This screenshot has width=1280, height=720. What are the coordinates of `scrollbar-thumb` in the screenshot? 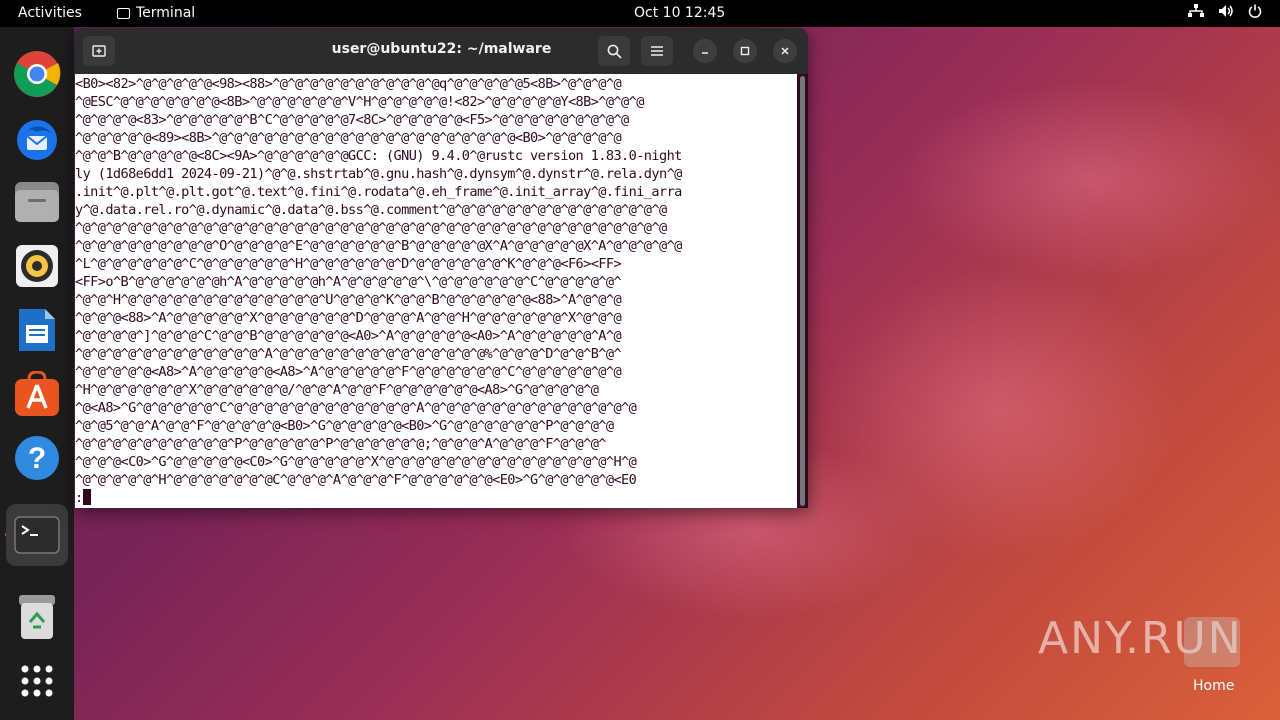 It's located at (802, 291).